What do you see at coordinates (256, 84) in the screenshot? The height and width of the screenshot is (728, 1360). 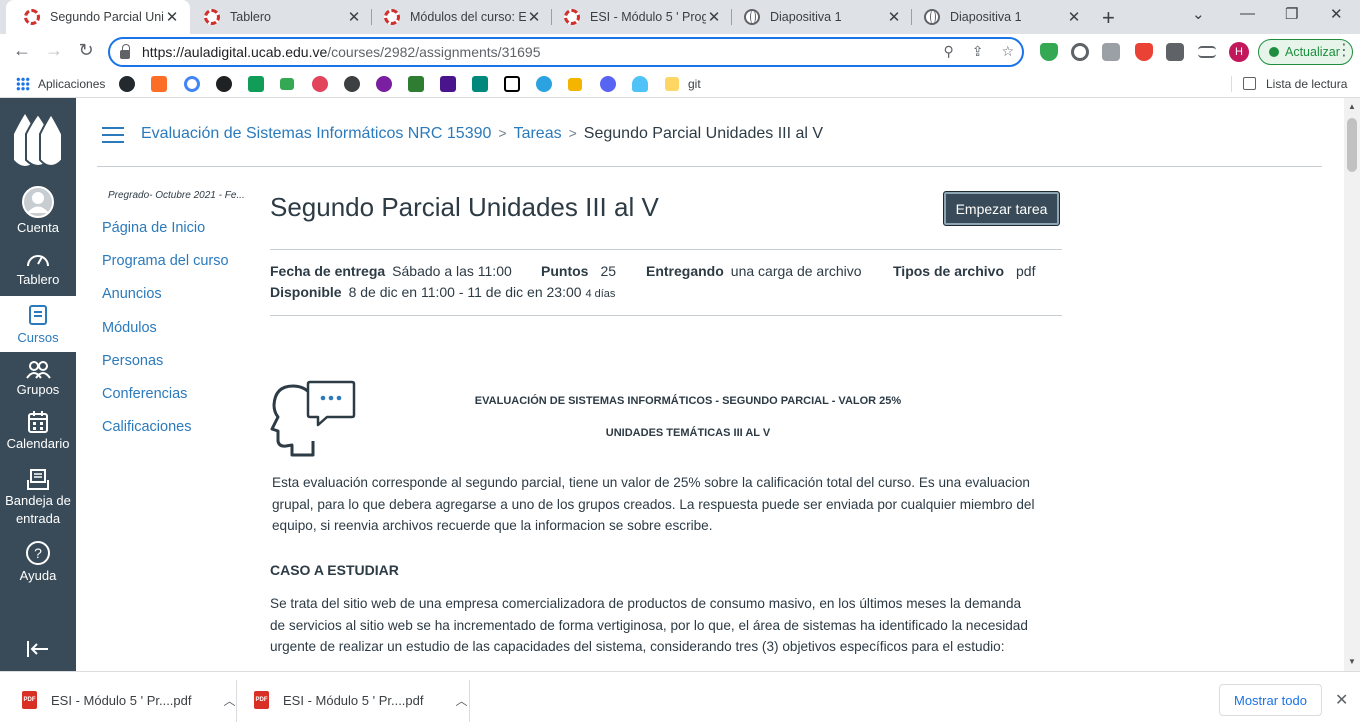 I see `chat-icon` at bounding box center [256, 84].